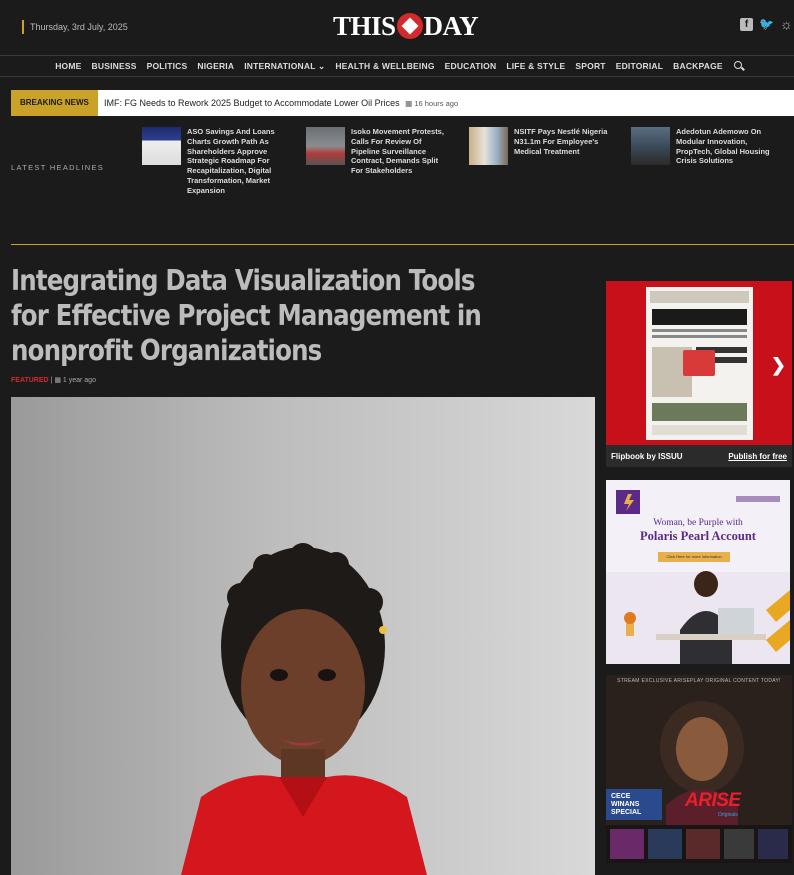 This screenshot has width=794, height=875. I want to click on nav-item-education: EDUCATION, so click(471, 66).